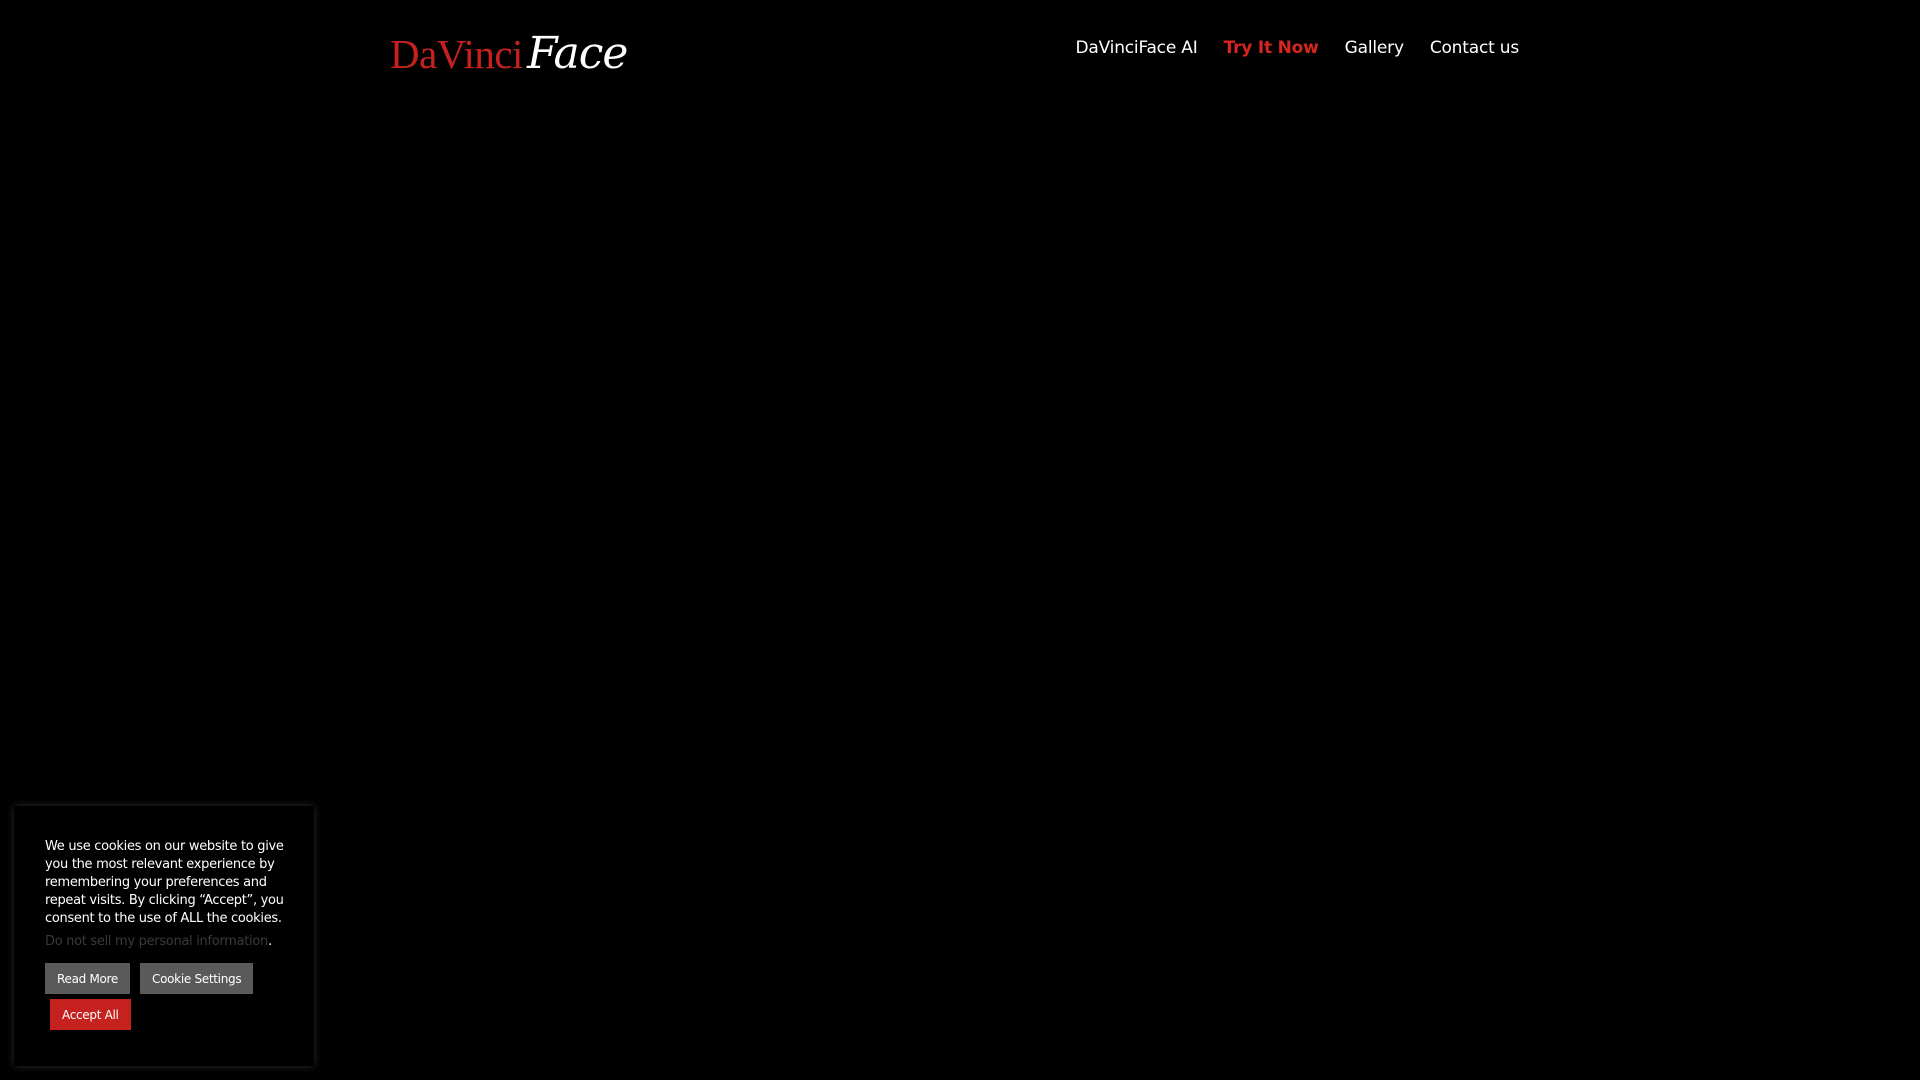 The image size is (1920, 1080). What do you see at coordinates (1271, 48) in the screenshot?
I see `nav-item-try-it-now: Try It Now` at bounding box center [1271, 48].